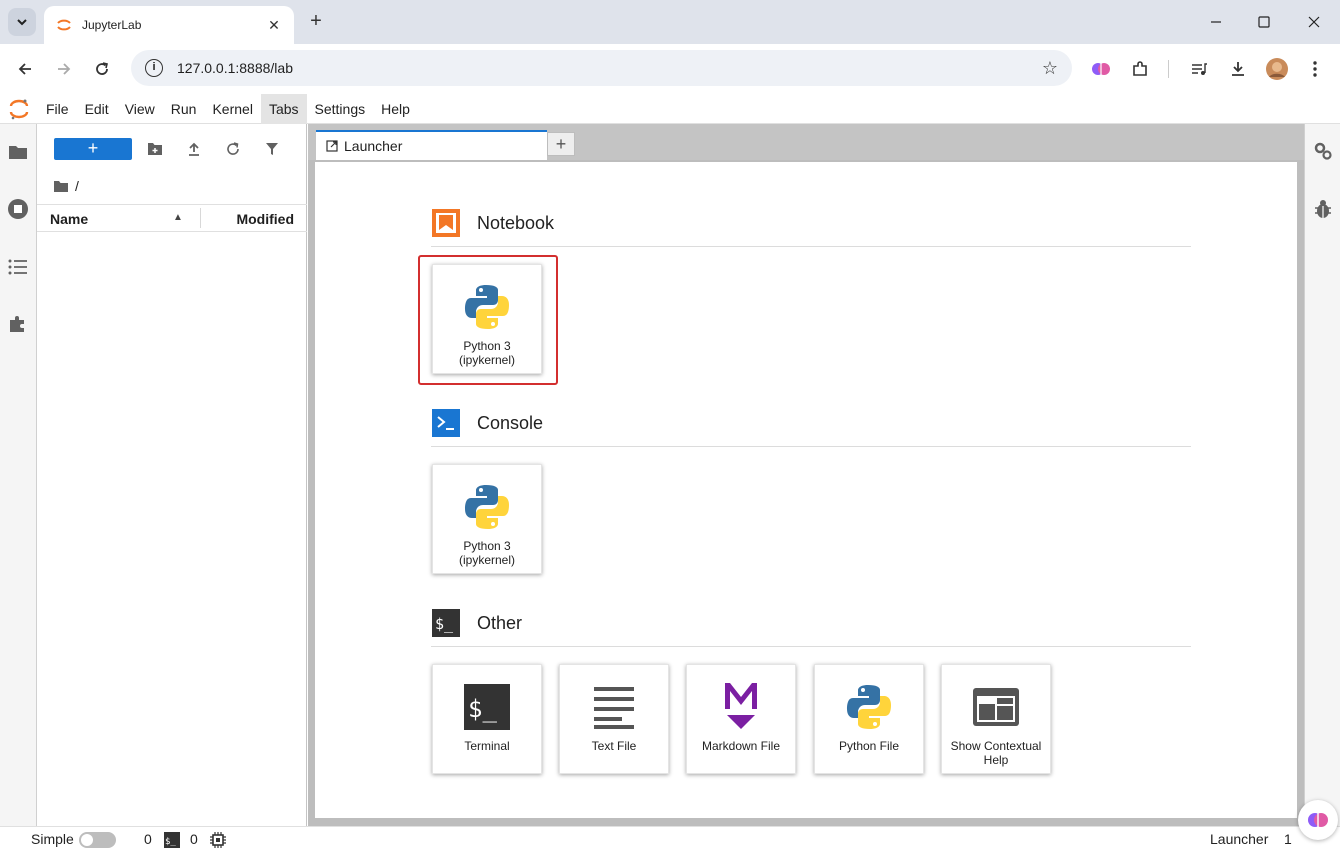  What do you see at coordinates (87, 840) in the screenshot?
I see `toggle-knob` at bounding box center [87, 840].